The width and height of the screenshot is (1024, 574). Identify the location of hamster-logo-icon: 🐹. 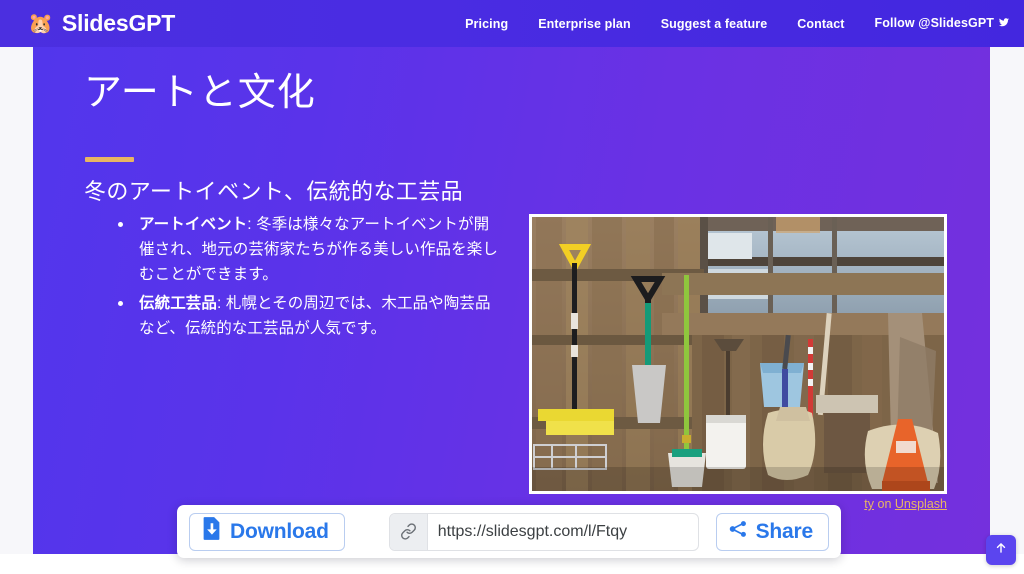
(40, 23).